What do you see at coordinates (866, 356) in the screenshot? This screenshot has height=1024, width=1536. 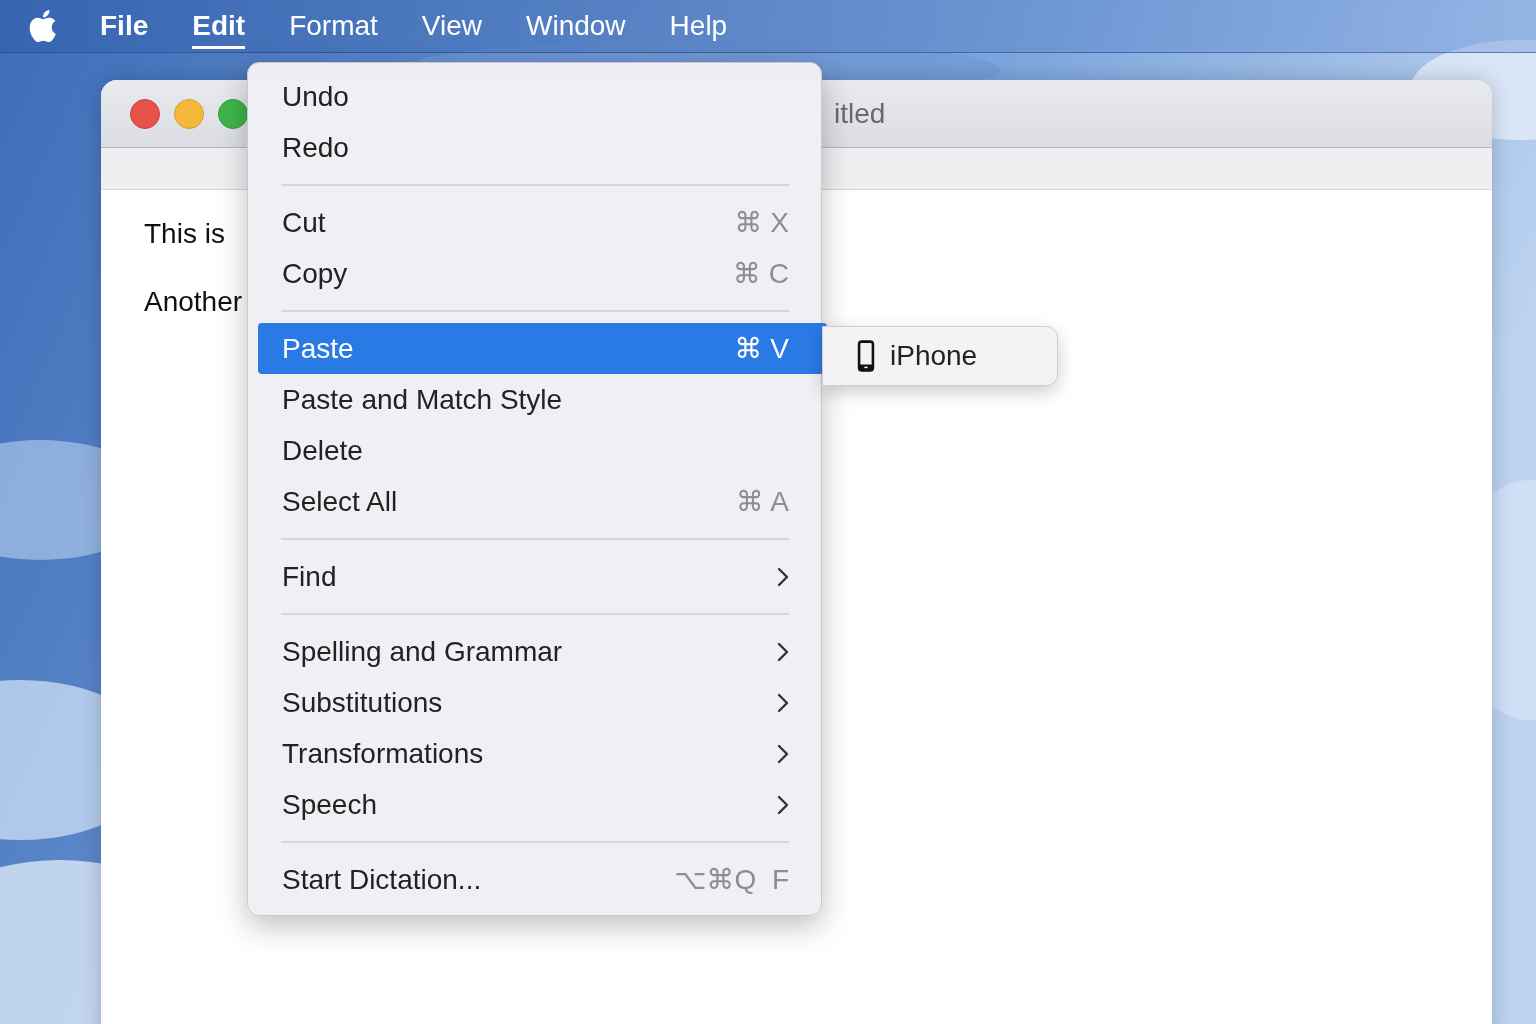 I see `phone-icon` at bounding box center [866, 356].